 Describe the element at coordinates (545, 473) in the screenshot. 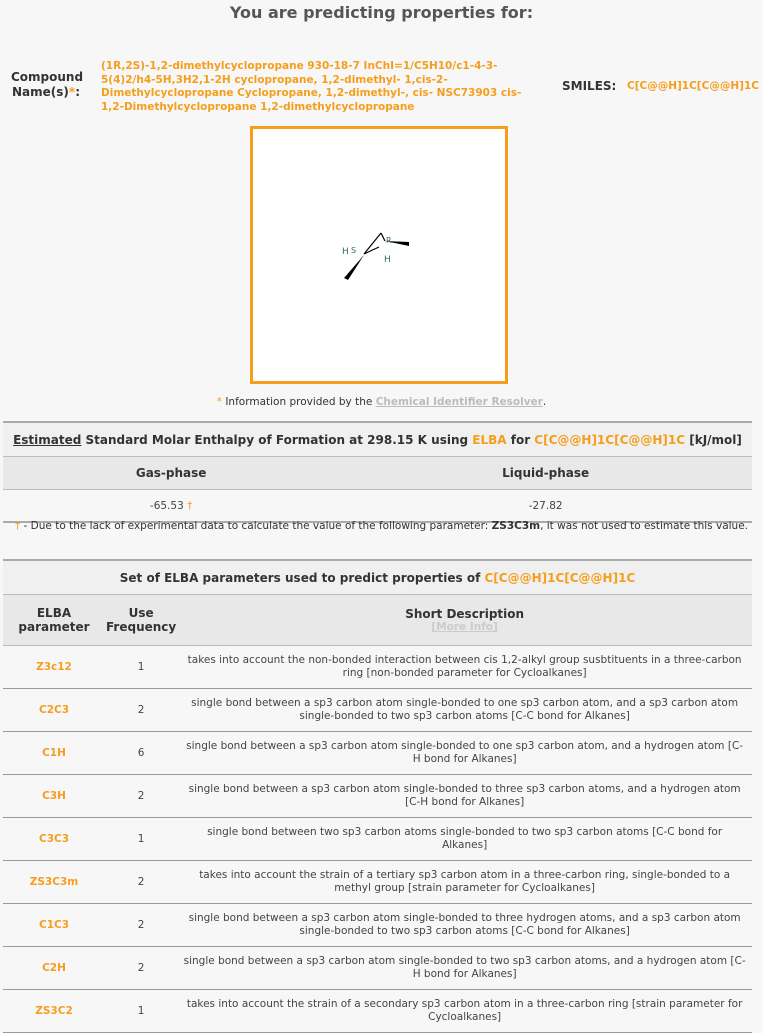

I see `liquid-phase-header: Liquid-phase` at that location.